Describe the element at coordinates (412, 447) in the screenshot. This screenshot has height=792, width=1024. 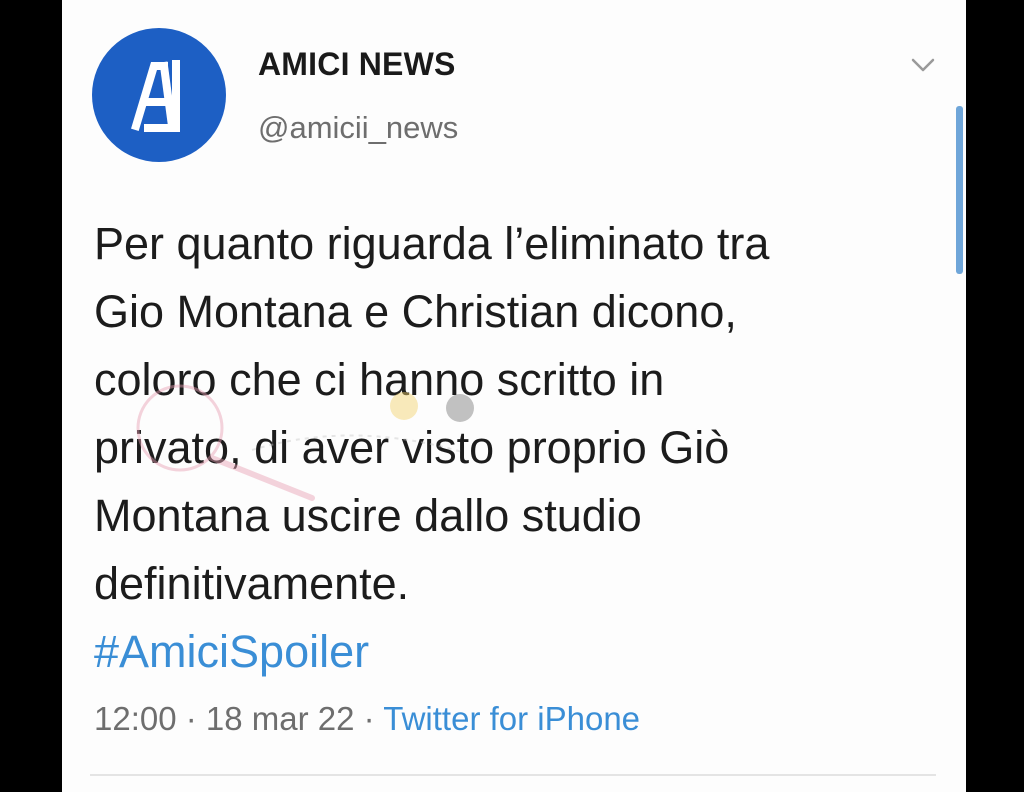
I see `tweet-line: privato, di aver visto proprio Giò` at that location.